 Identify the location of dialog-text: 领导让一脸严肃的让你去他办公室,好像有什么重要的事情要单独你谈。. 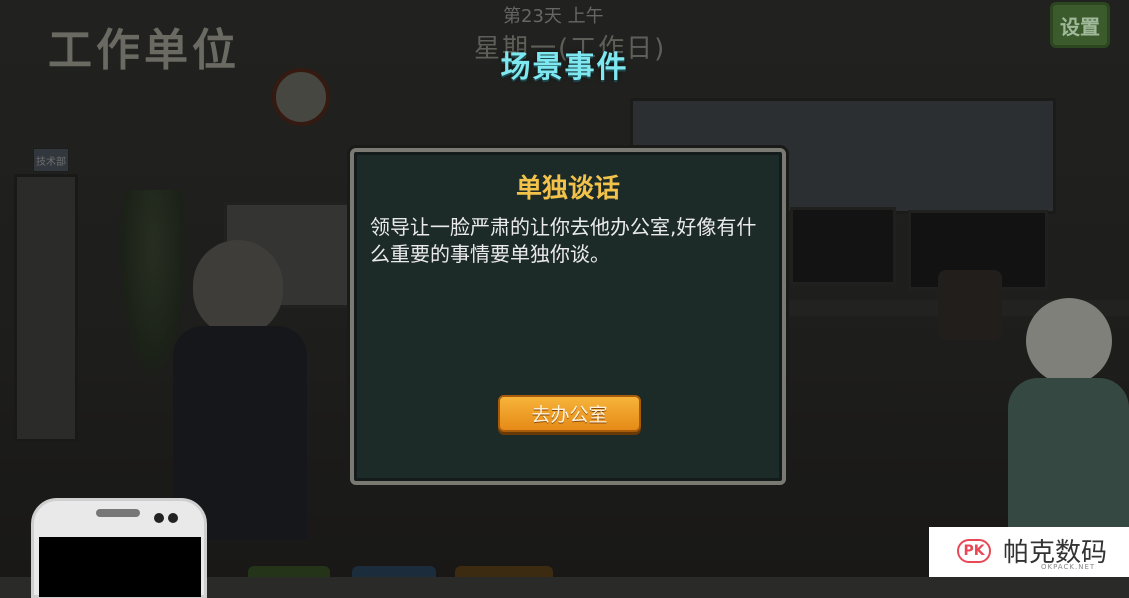
(563, 240).